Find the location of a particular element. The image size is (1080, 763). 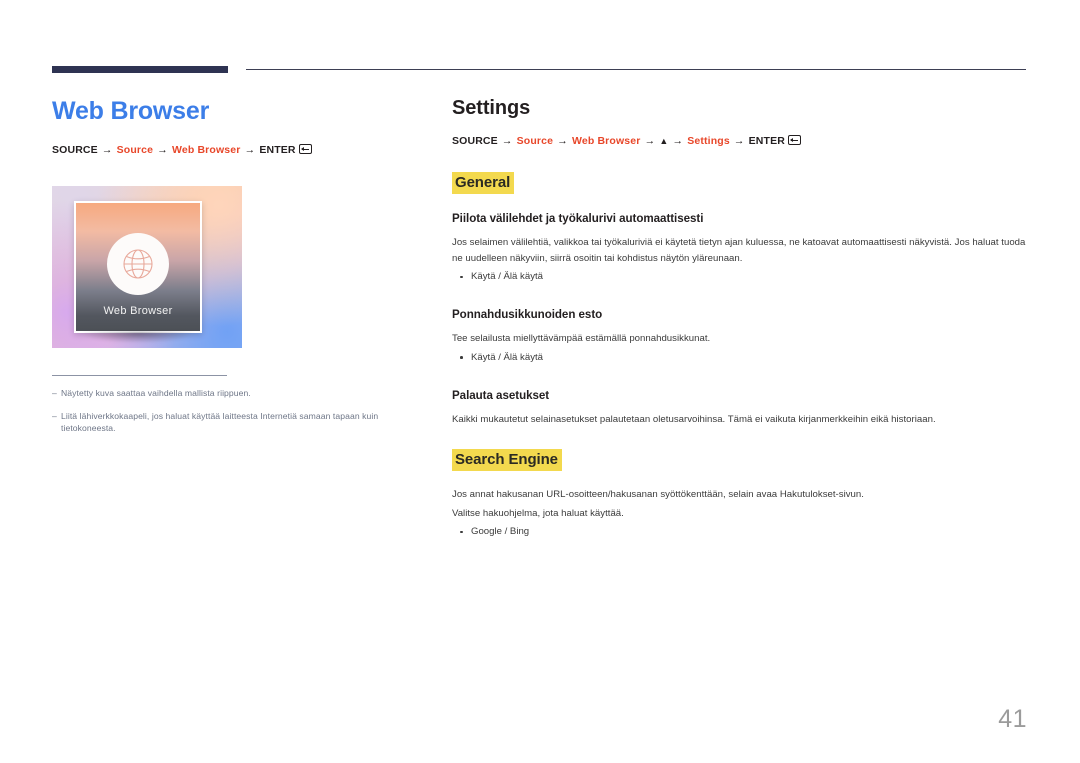

settings-title: Settings is located at coordinates (491, 108).